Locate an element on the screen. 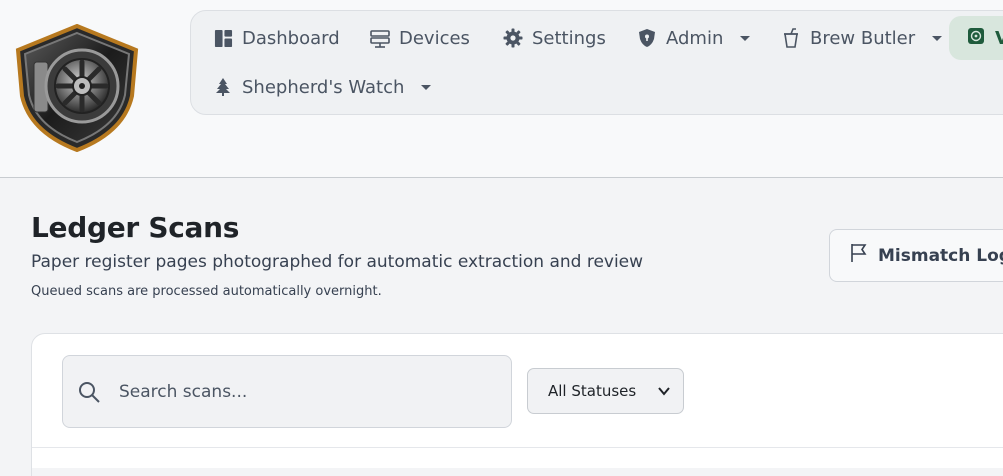  nav-brew-butler: Brew Butler is located at coordinates (862, 38).